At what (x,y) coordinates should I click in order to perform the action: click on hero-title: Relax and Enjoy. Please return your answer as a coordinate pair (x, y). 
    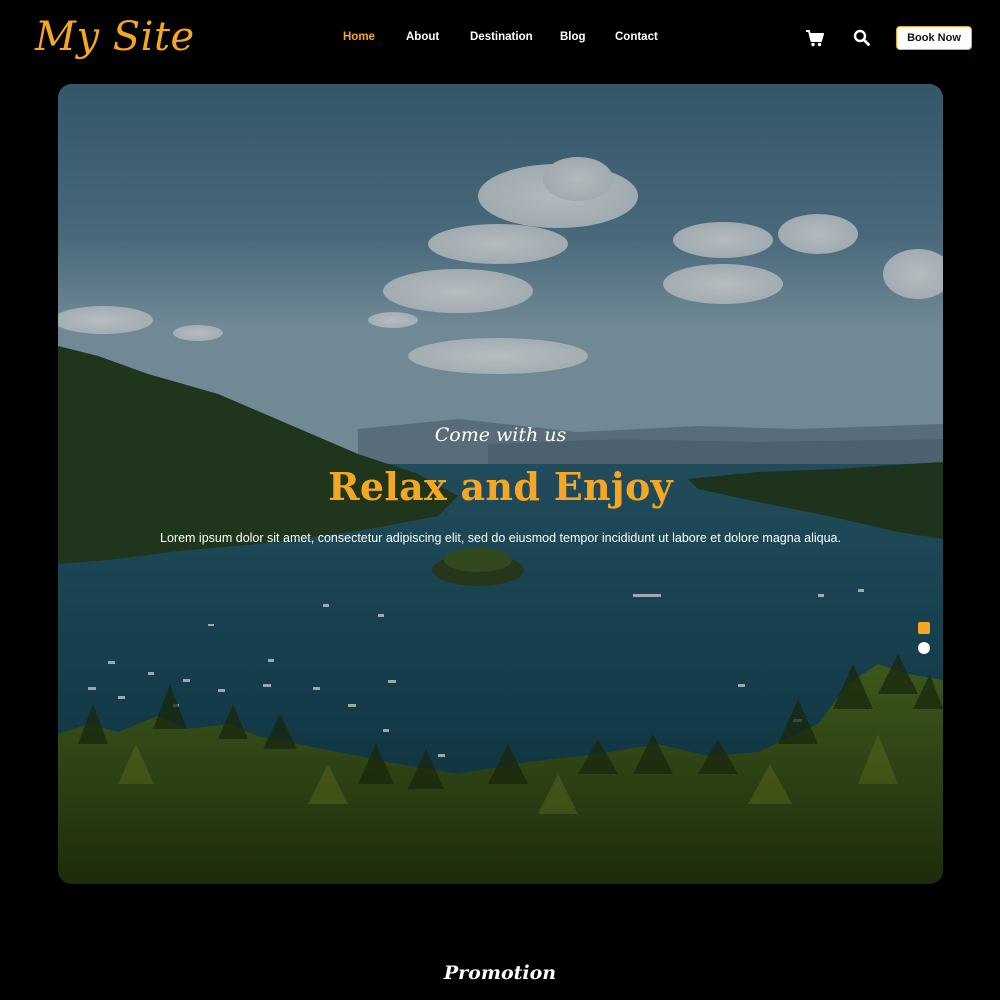
    Looking at the image, I should click on (500, 486).